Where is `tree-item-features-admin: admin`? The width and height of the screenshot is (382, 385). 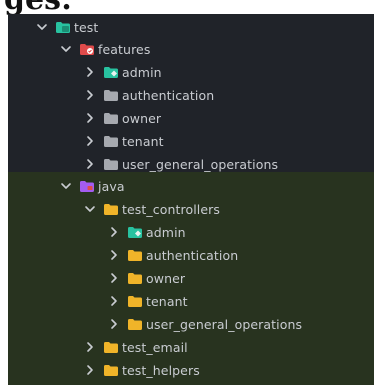
tree-item-features-admin: admin is located at coordinates (123, 72).